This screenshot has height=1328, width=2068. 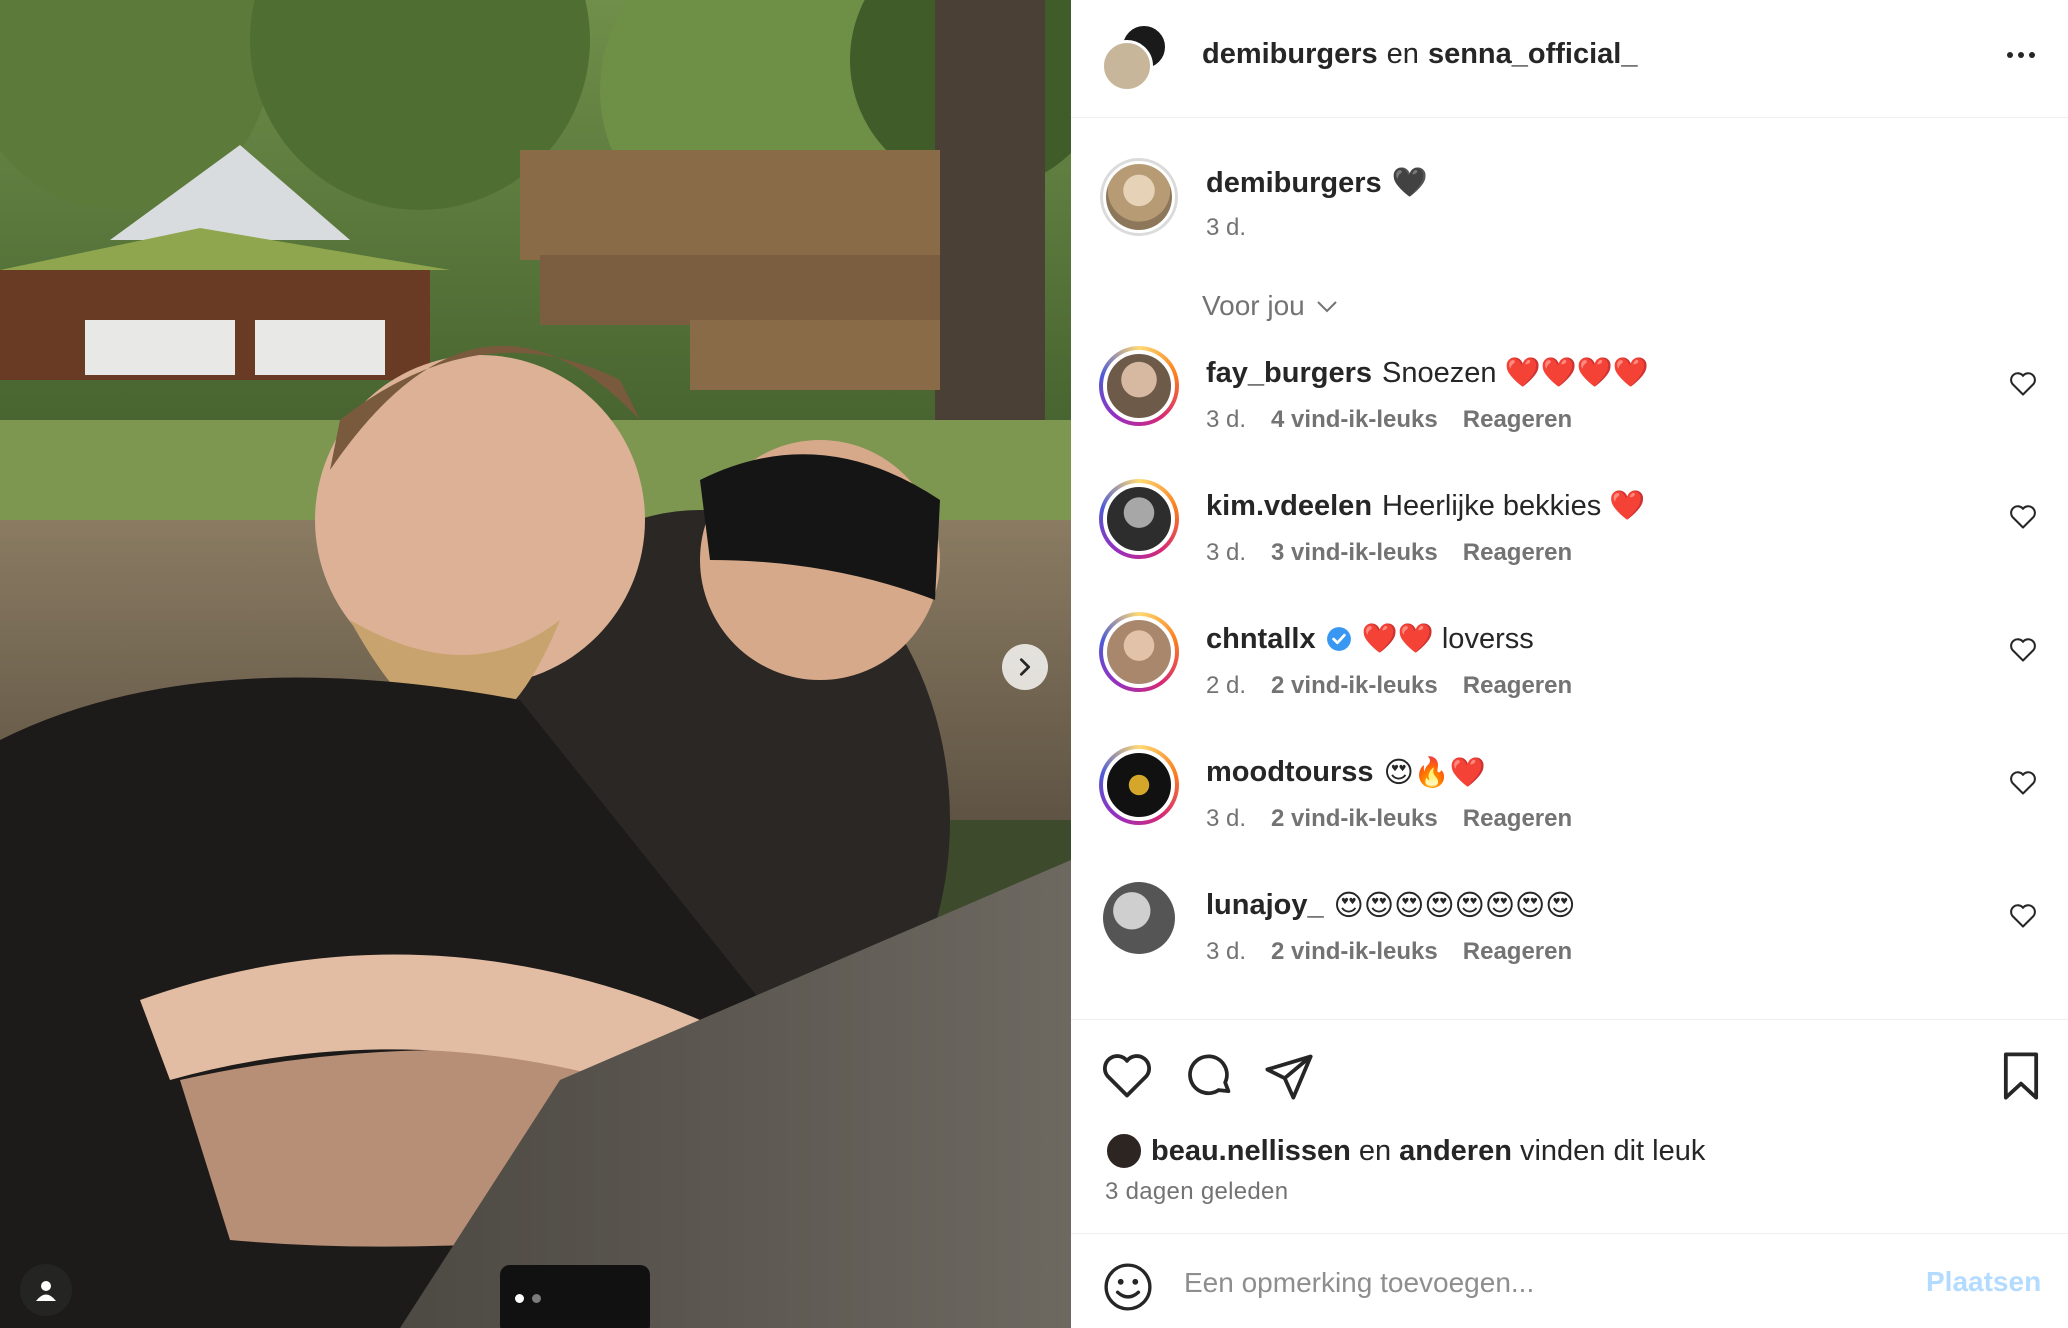 I want to click on comment-line: lunajoy_ 😍😍😍😍😍😍😍😍, so click(x=1391, y=905).